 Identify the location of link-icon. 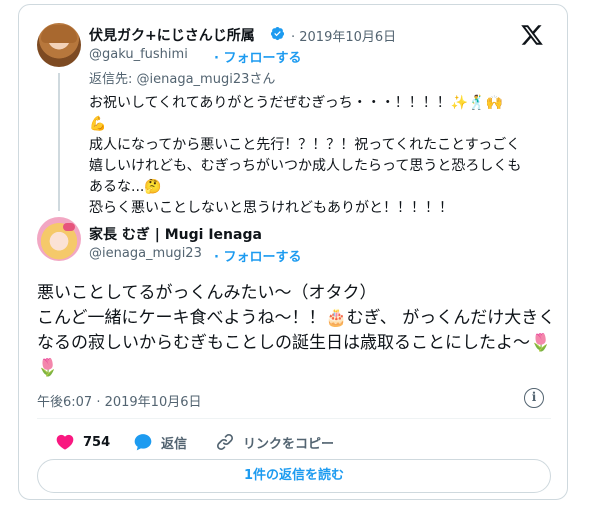
(225, 442).